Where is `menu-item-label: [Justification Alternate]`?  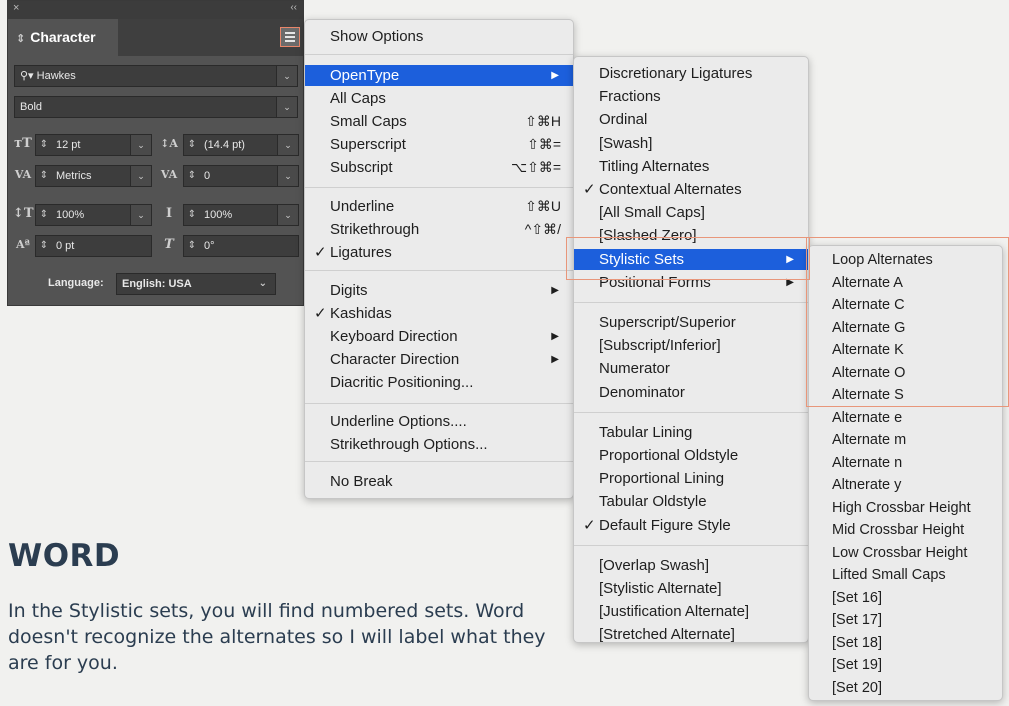
menu-item-label: [Justification Alternate] is located at coordinates (674, 612).